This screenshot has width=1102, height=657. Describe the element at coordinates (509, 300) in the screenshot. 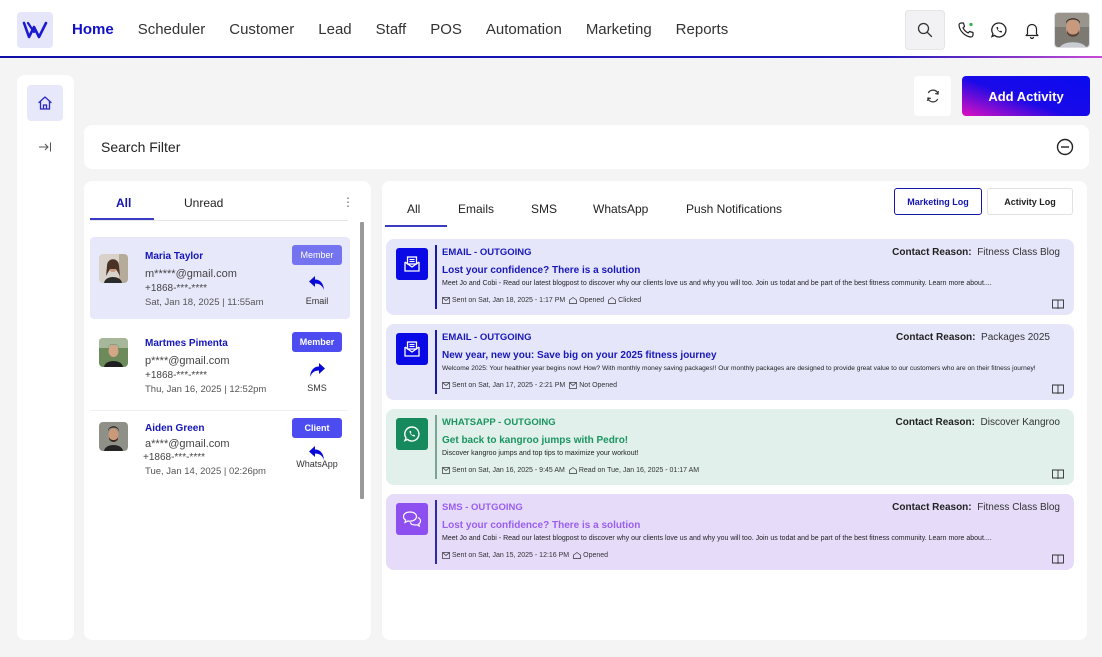

I see `sent-timestamp: Sent on Sat, Jan 18, 2025 - 1:17 PM` at that location.